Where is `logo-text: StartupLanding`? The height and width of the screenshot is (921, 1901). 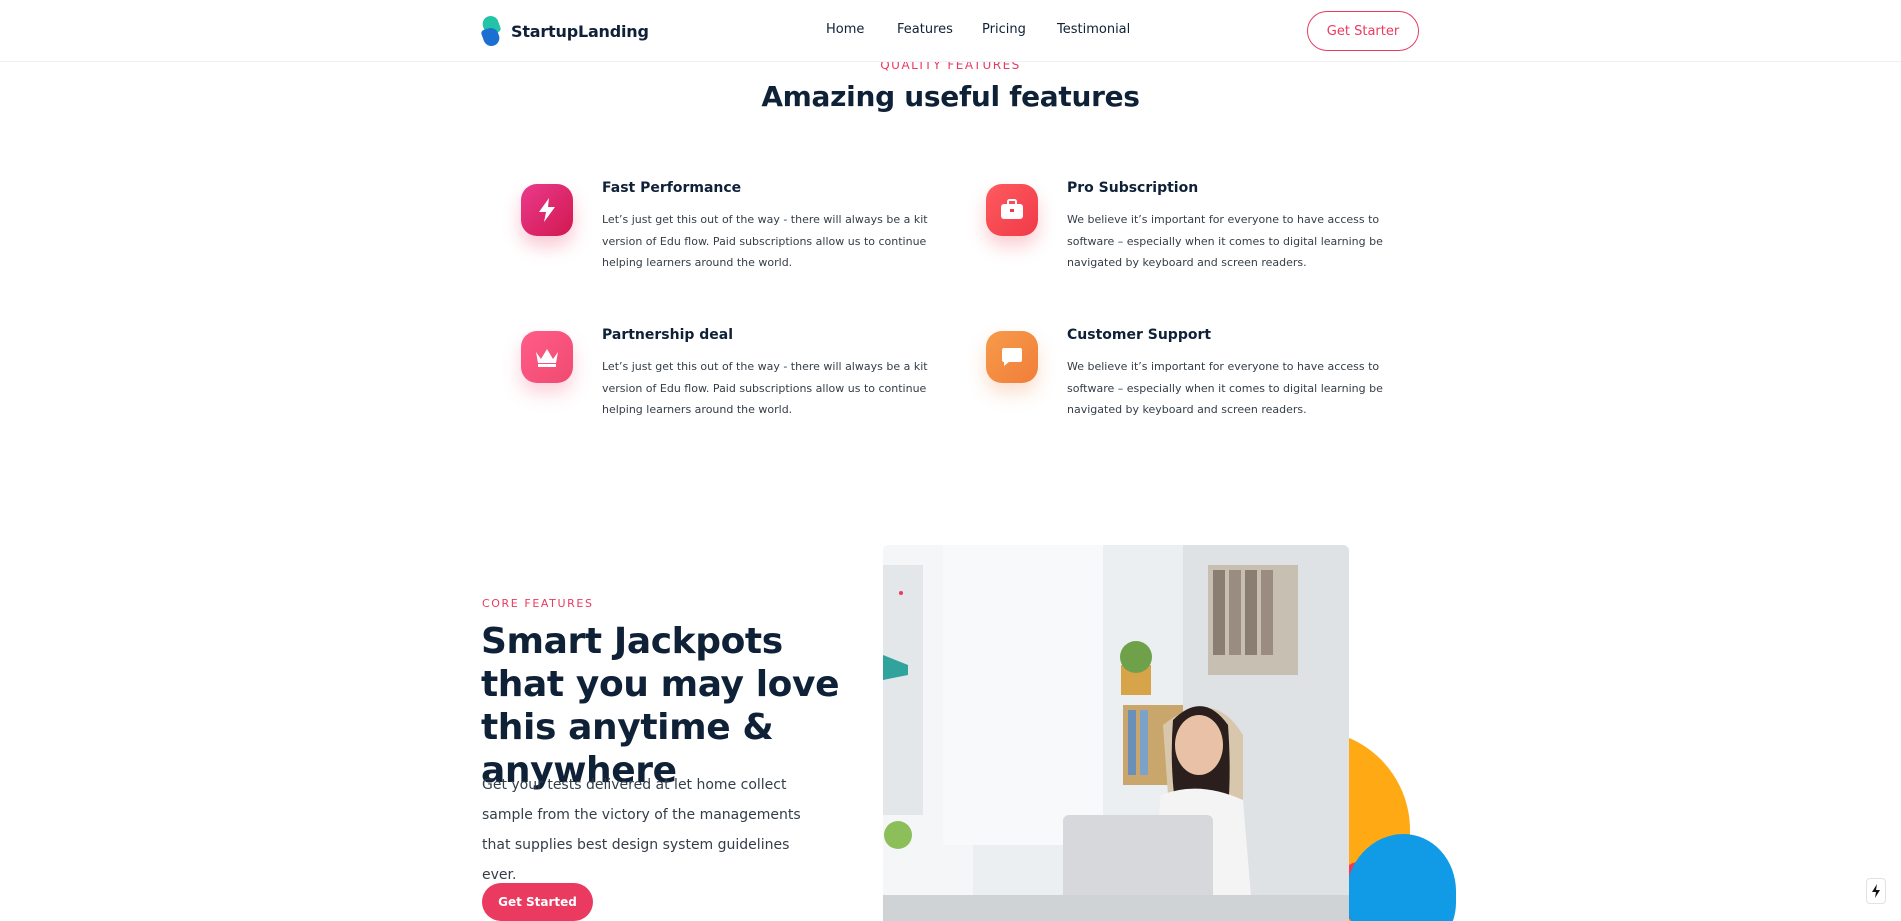
logo-text: StartupLanding is located at coordinates (580, 31).